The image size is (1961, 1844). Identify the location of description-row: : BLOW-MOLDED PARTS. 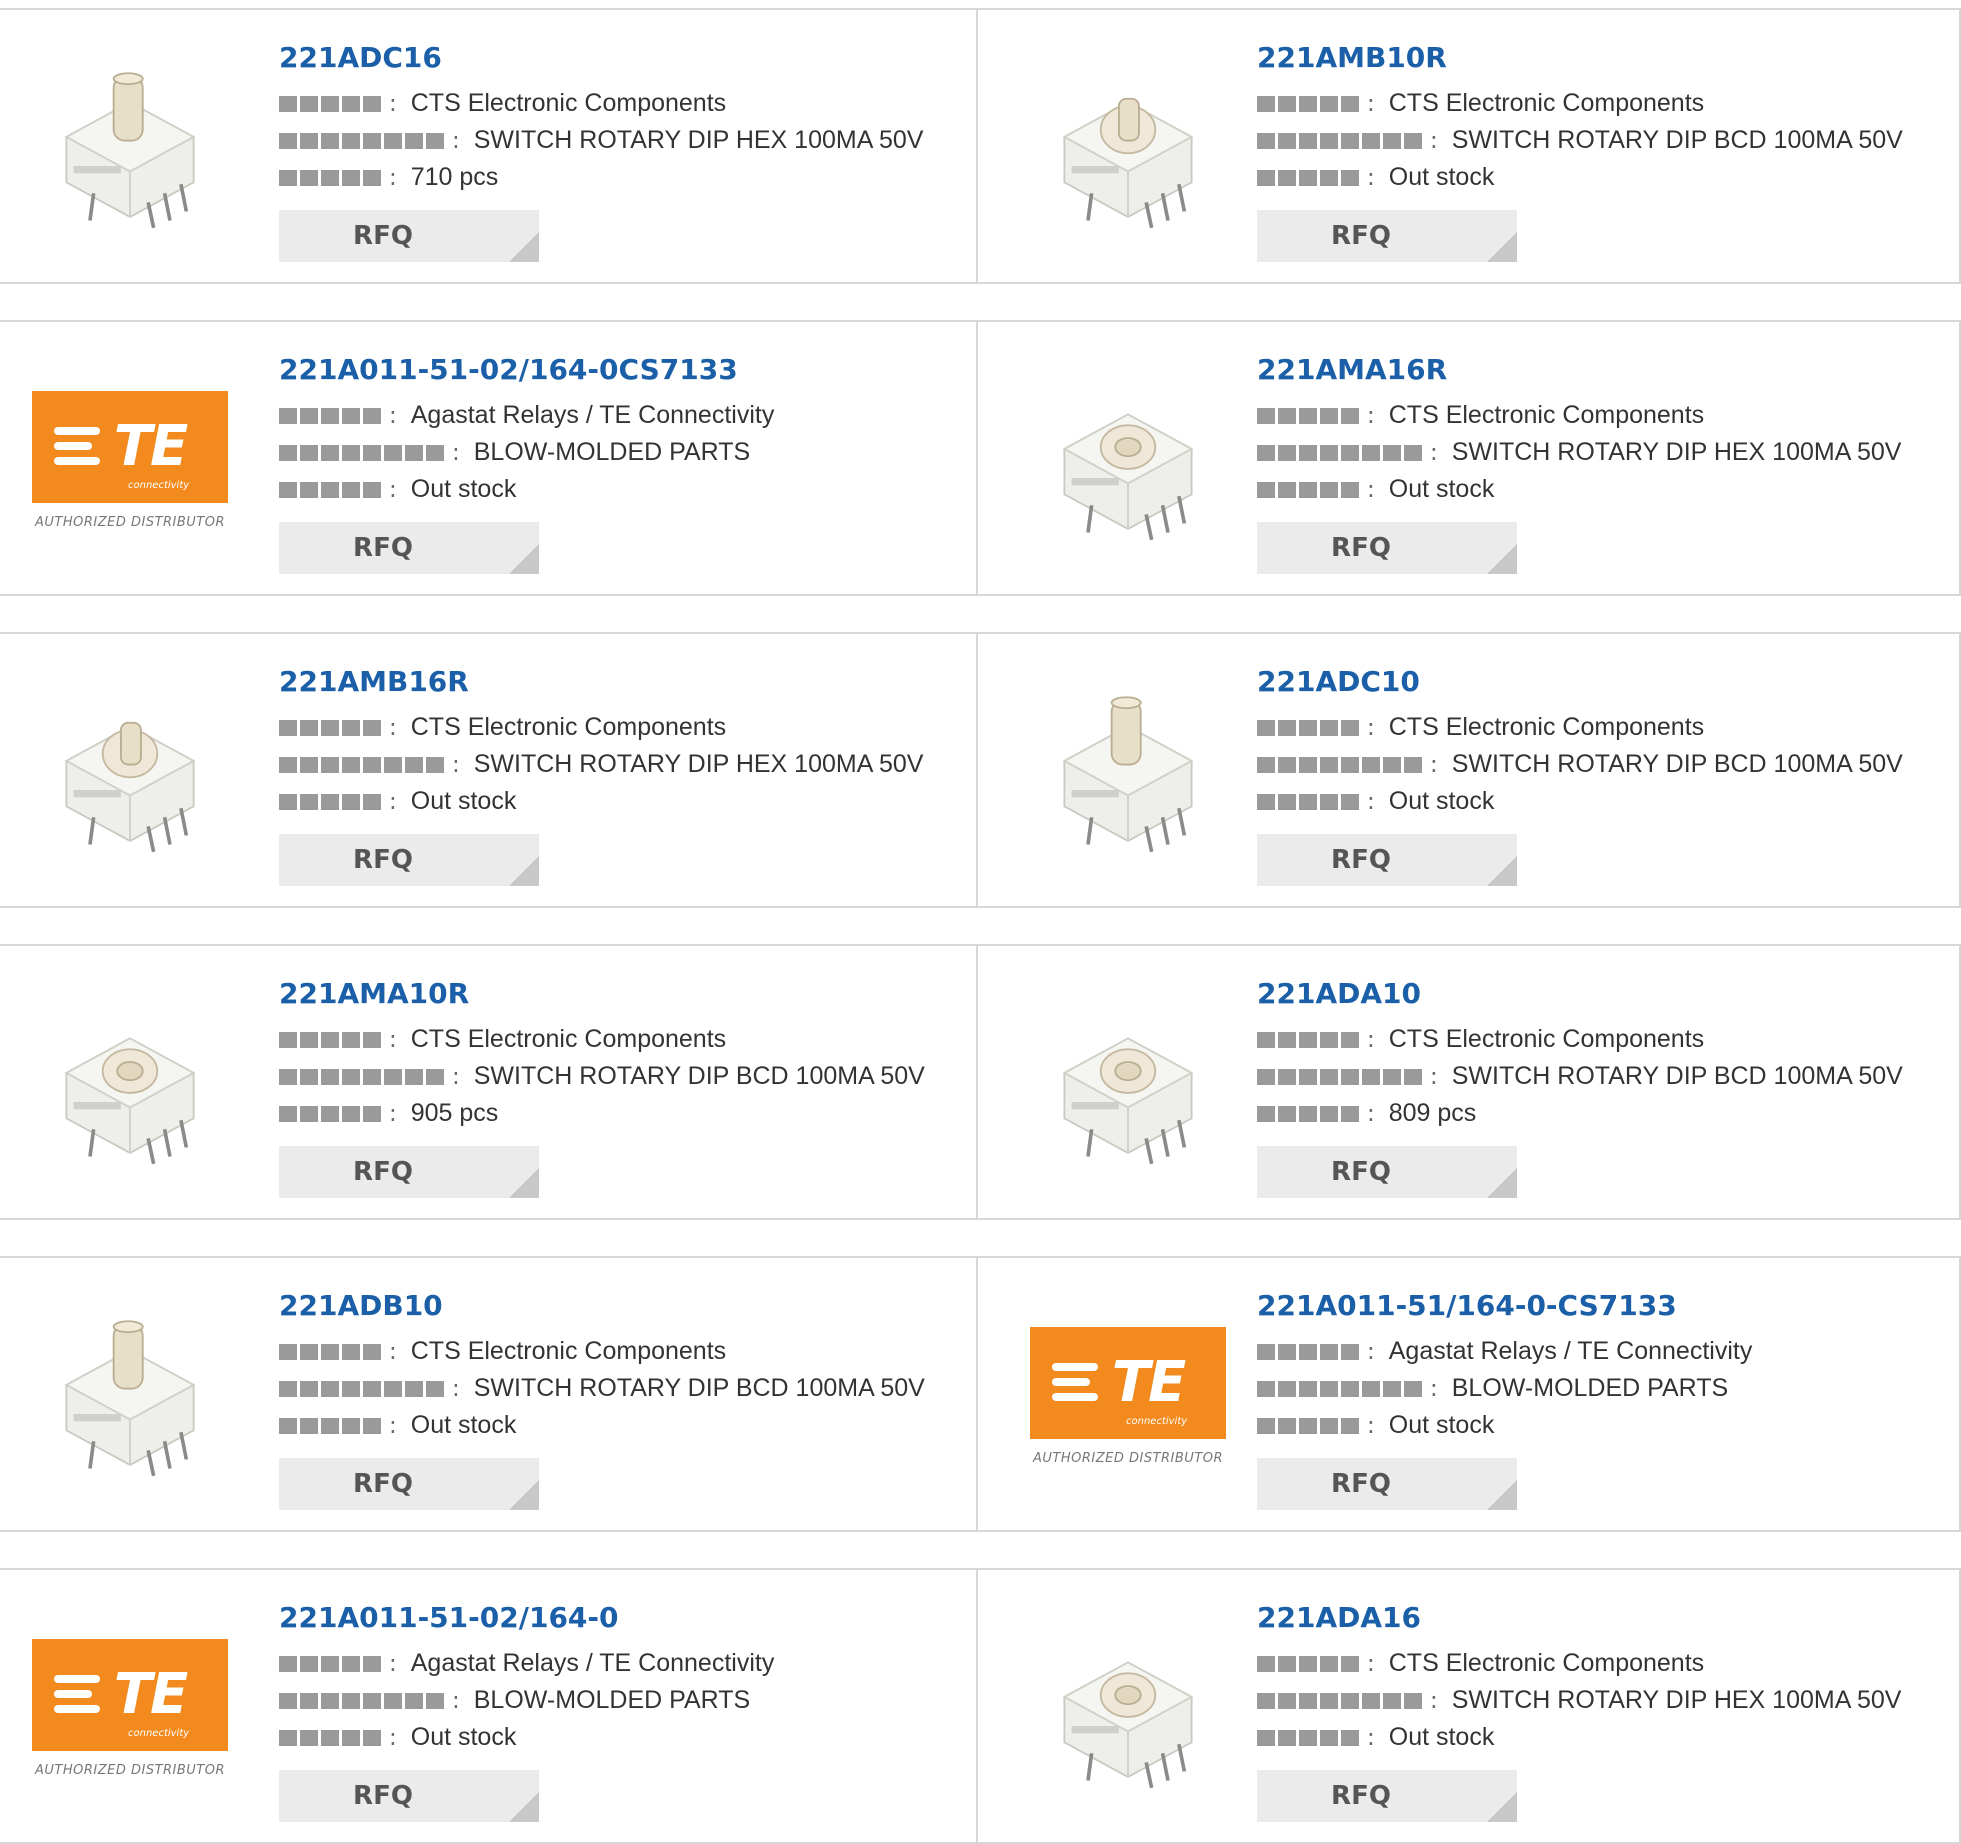
(1603, 1388).